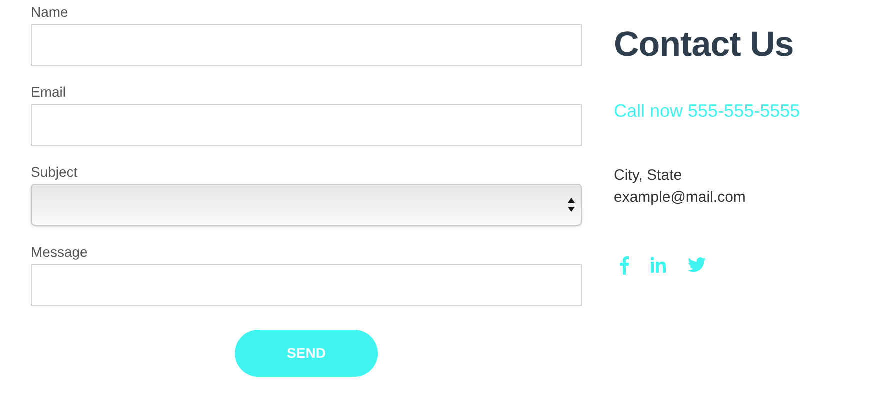 Image resolution: width=880 pixels, height=400 pixels. What do you see at coordinates (697, 265) in the screenshot?
I see `bird-icon` at bounding box center [697, 265].